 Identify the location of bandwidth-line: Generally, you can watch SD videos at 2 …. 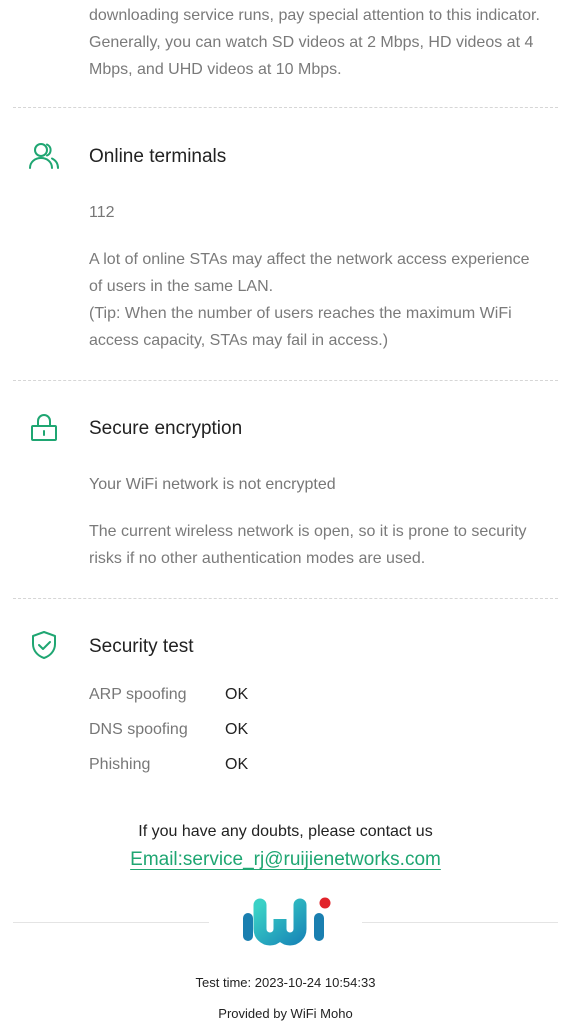
(311, 42).